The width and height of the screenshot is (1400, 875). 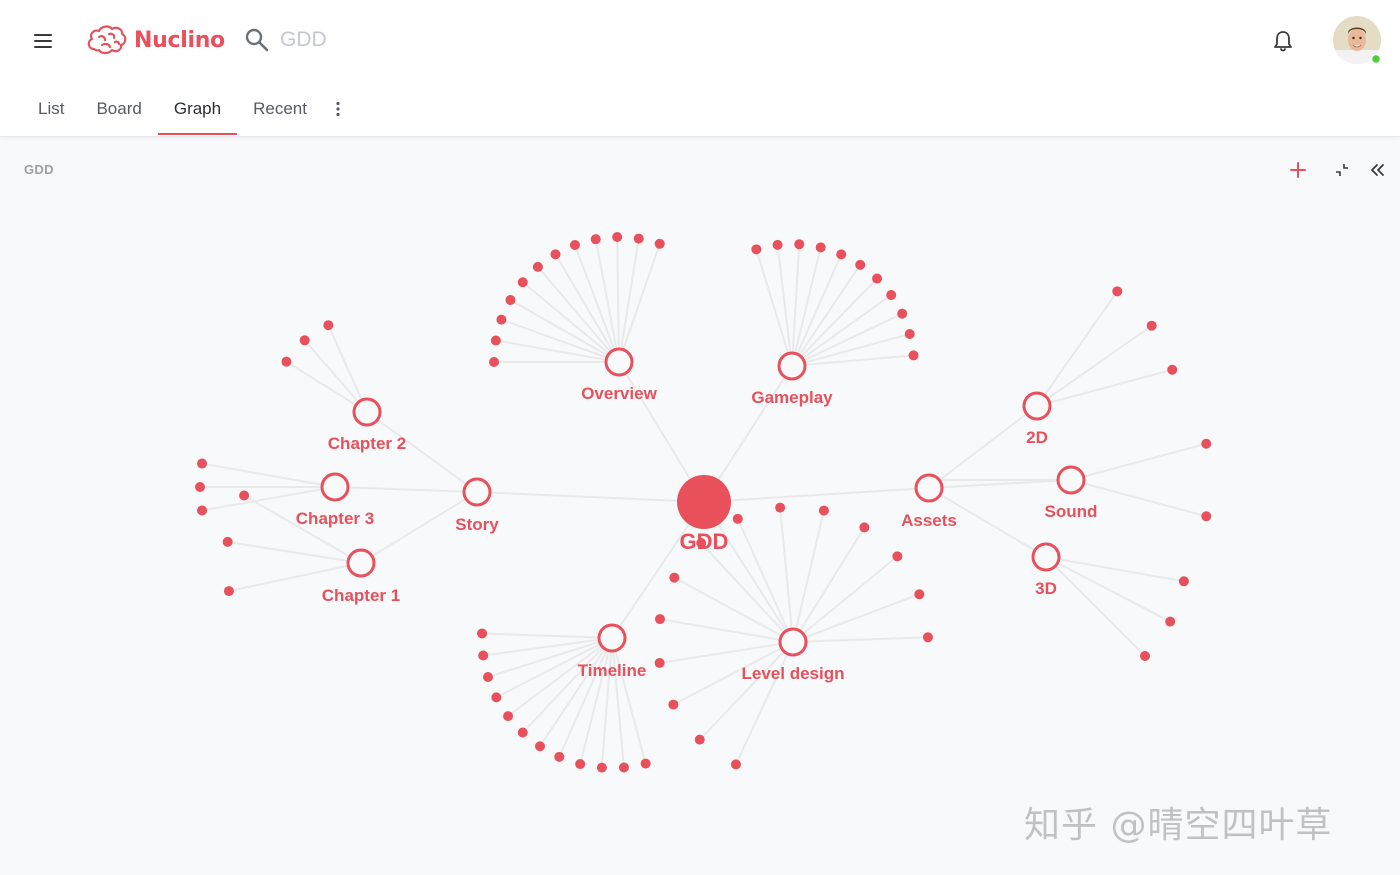 What do you see at coordinates (792, 366) in the screenshot?
I see `graph-node-gameplay` at bounding box center [792, 366].